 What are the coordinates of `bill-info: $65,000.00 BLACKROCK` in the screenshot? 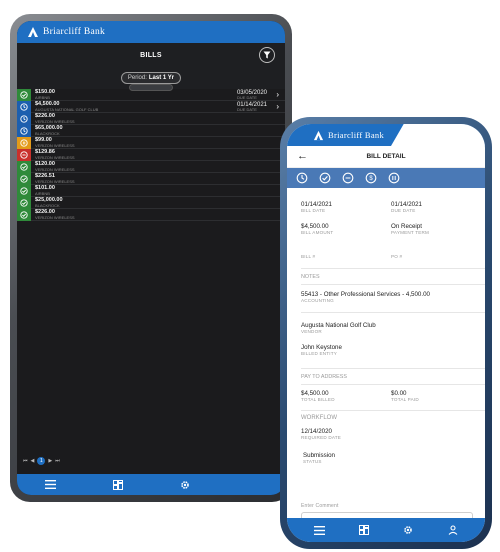 It's located at (47, 130).